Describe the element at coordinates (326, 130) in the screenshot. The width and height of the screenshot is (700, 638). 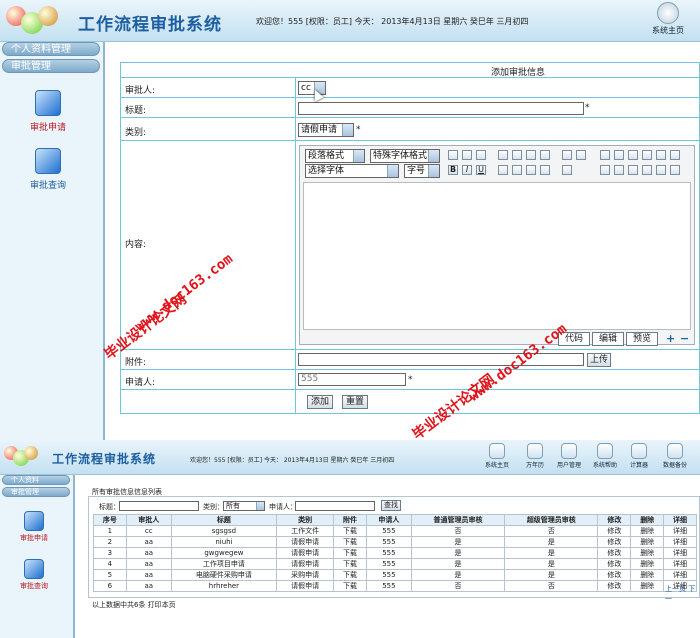
I see `type-select: 请假申请` at that location.